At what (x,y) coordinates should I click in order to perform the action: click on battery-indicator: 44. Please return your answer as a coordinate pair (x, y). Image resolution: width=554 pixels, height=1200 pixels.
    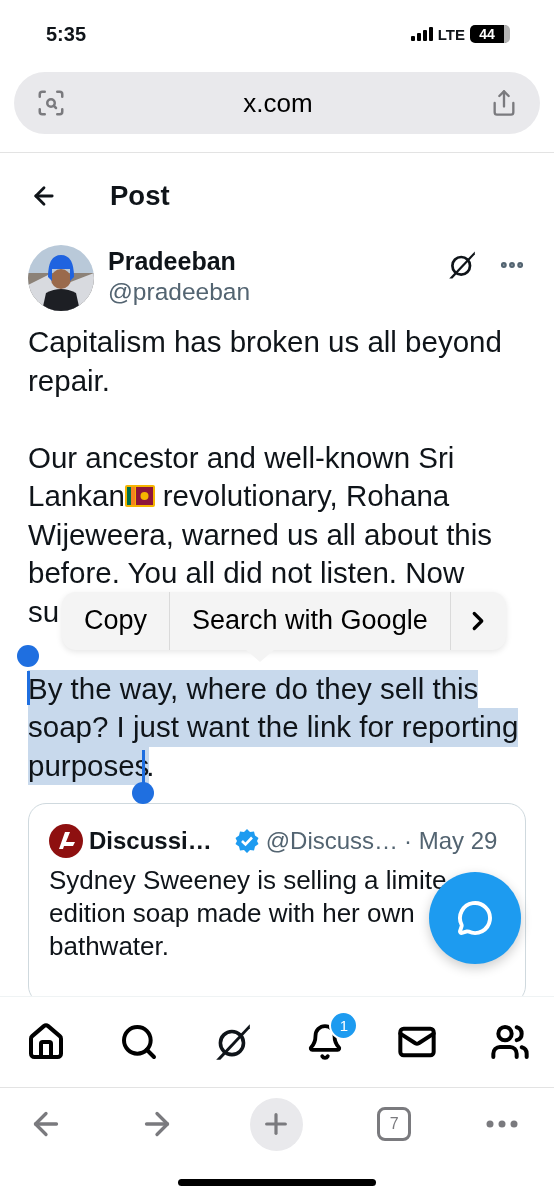
    Looking at the image, I should click on (490, 34).